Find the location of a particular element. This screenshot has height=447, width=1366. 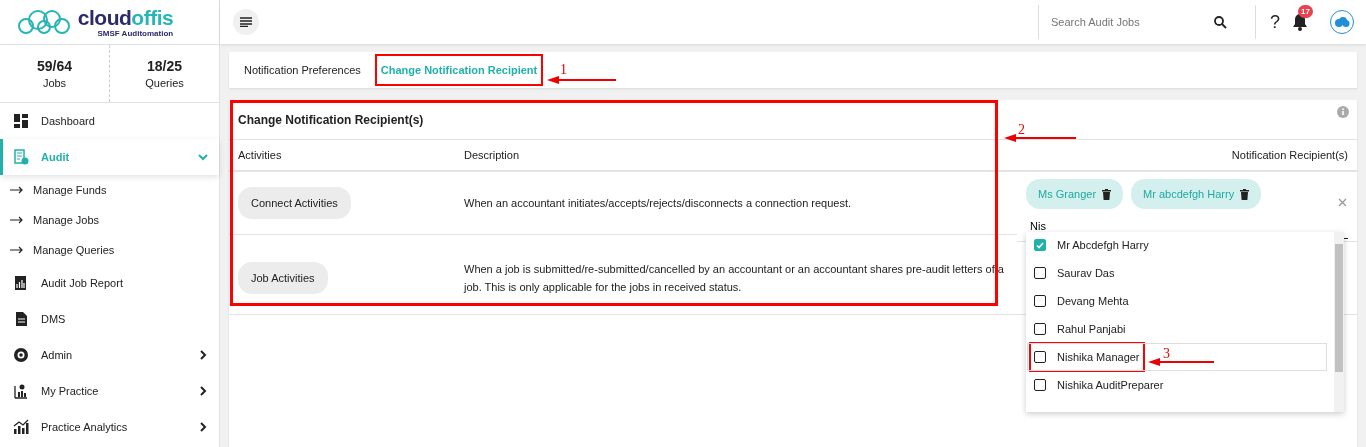

stat-value: 18/25 is located at coordinates (164, 66).